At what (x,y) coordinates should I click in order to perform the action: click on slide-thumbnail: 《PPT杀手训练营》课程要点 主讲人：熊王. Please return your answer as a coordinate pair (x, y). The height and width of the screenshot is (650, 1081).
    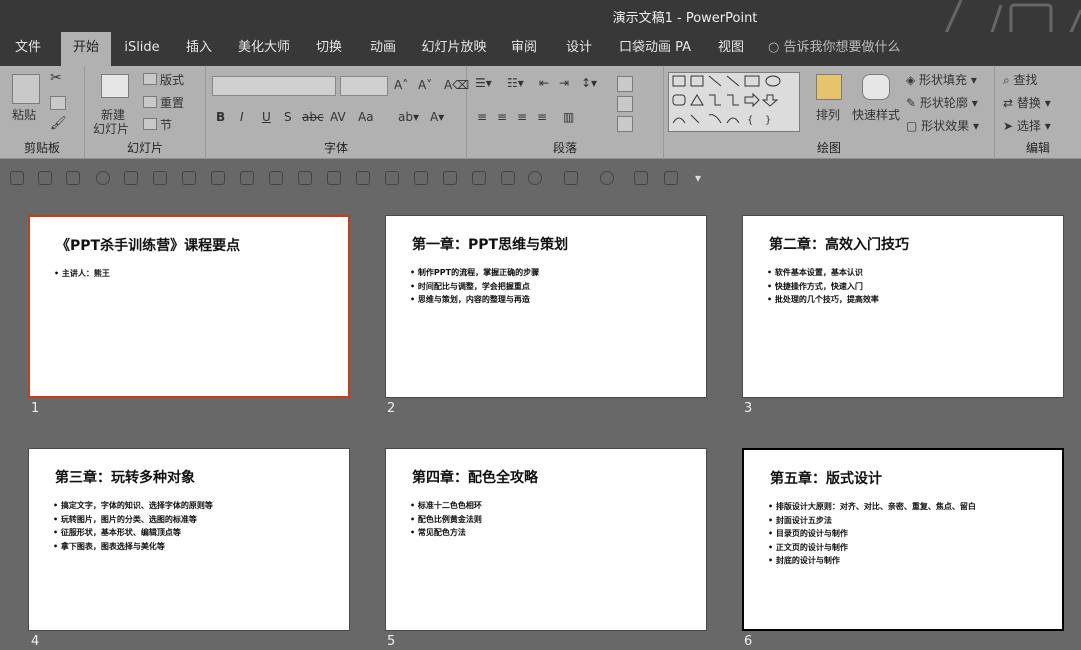
    Looking at the image, I should click on (189, 306).